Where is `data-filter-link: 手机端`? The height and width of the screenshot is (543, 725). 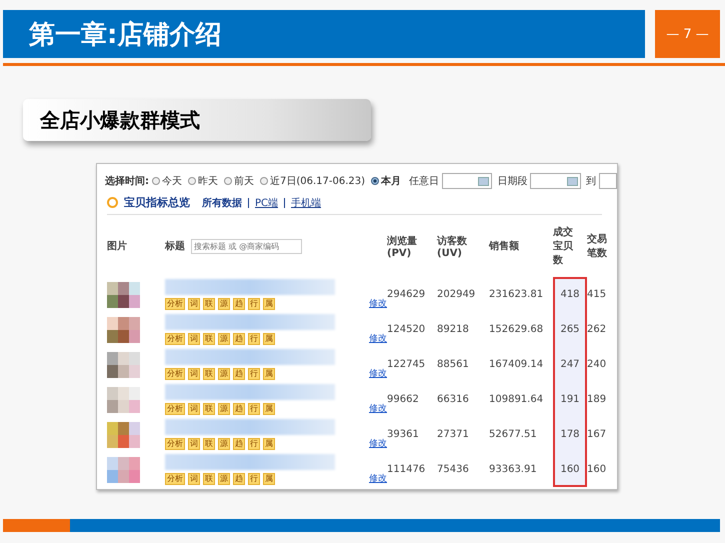 data-filter-link: 手机端 is located at coordinates (306, 203).